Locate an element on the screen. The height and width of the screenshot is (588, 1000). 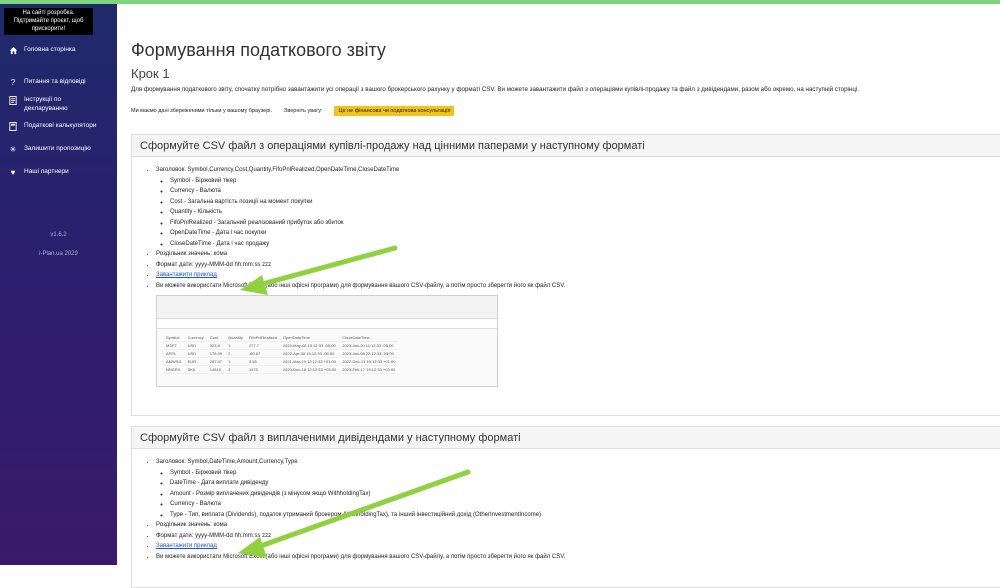
sidebar-item-label: Наші партнери is located at coordinates (46, 171).